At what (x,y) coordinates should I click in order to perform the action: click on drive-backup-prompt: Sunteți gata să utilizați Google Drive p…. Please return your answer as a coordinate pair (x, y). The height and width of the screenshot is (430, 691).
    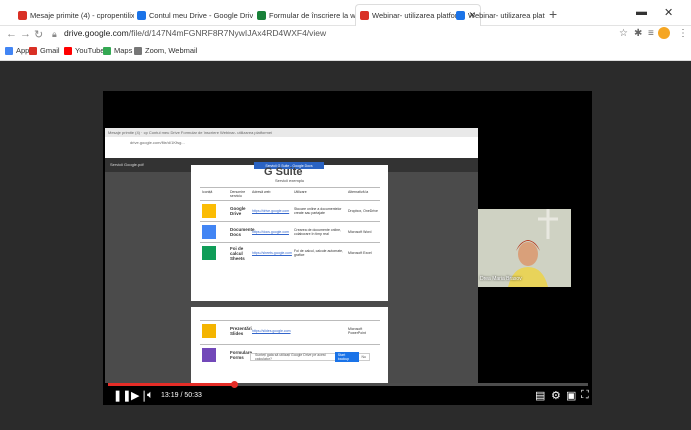
    Looking at the image, I should click on (310, 357).